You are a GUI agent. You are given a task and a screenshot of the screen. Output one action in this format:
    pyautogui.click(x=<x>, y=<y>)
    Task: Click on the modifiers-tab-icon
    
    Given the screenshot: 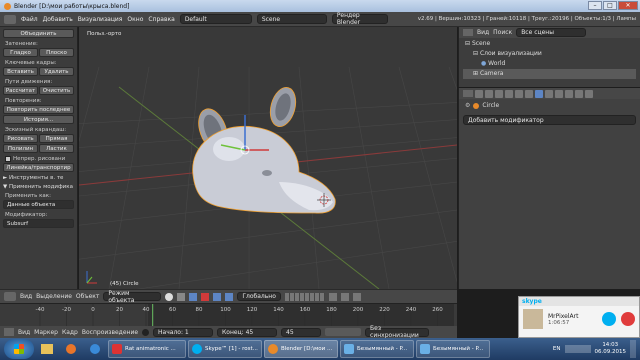 What is the action you would take?
    pyautogui.click(x=539, y=93)
    